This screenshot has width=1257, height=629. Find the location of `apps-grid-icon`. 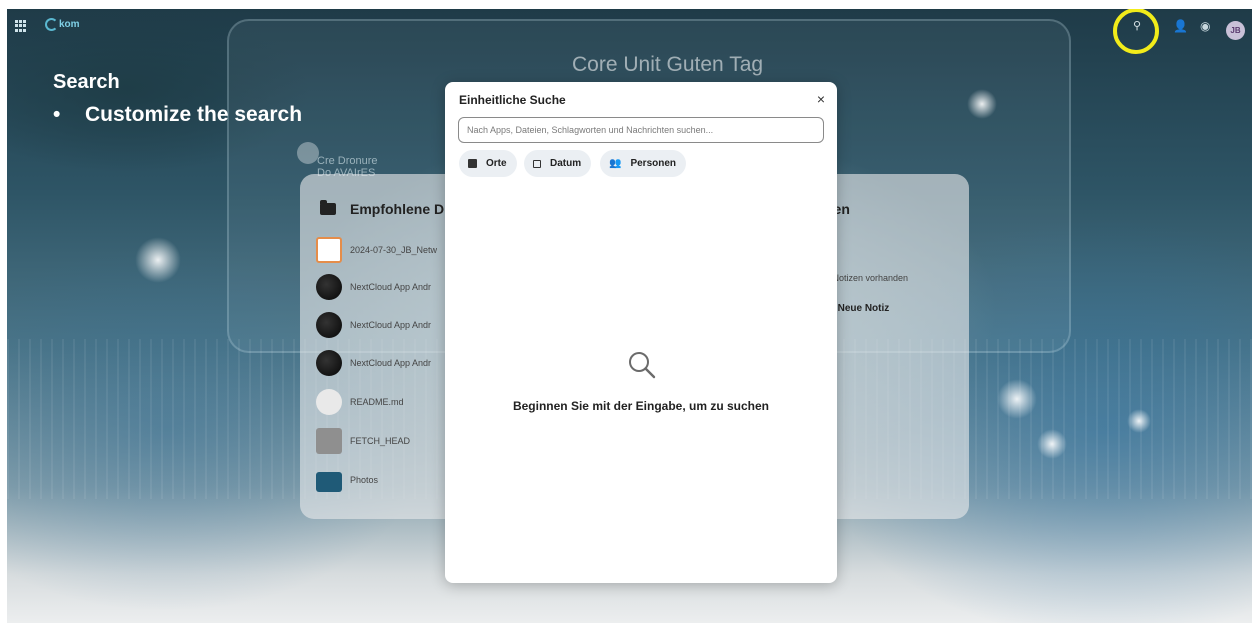

apps-grid-icon is located at coordinates (21, 26).